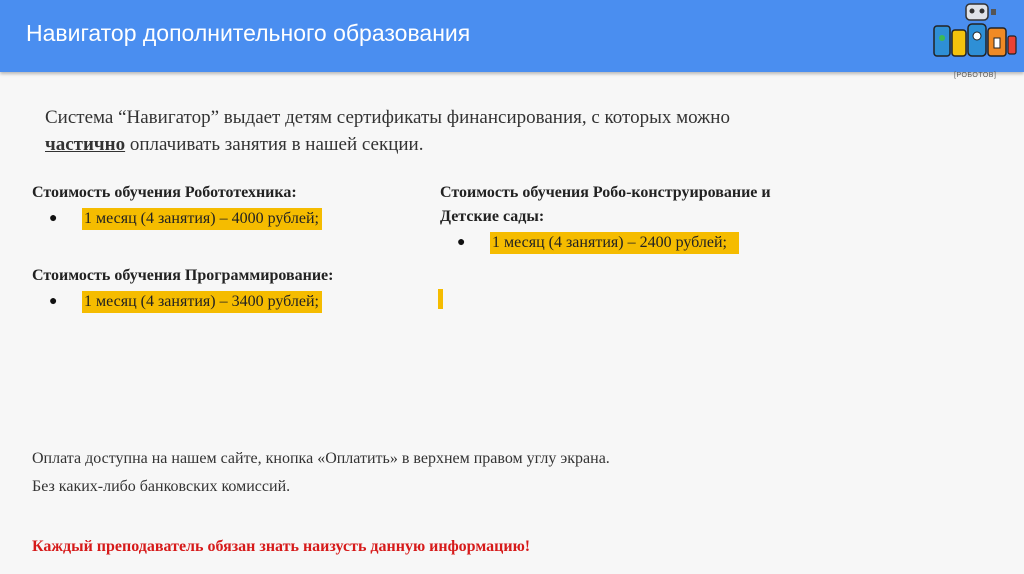 Image resolution: width=1024 pixels, height=574 pixels. Describe the element at coordinates (183, 275) in the screenshot. I see `pricing-title: Стоимость обучения Программирование:` at that location.